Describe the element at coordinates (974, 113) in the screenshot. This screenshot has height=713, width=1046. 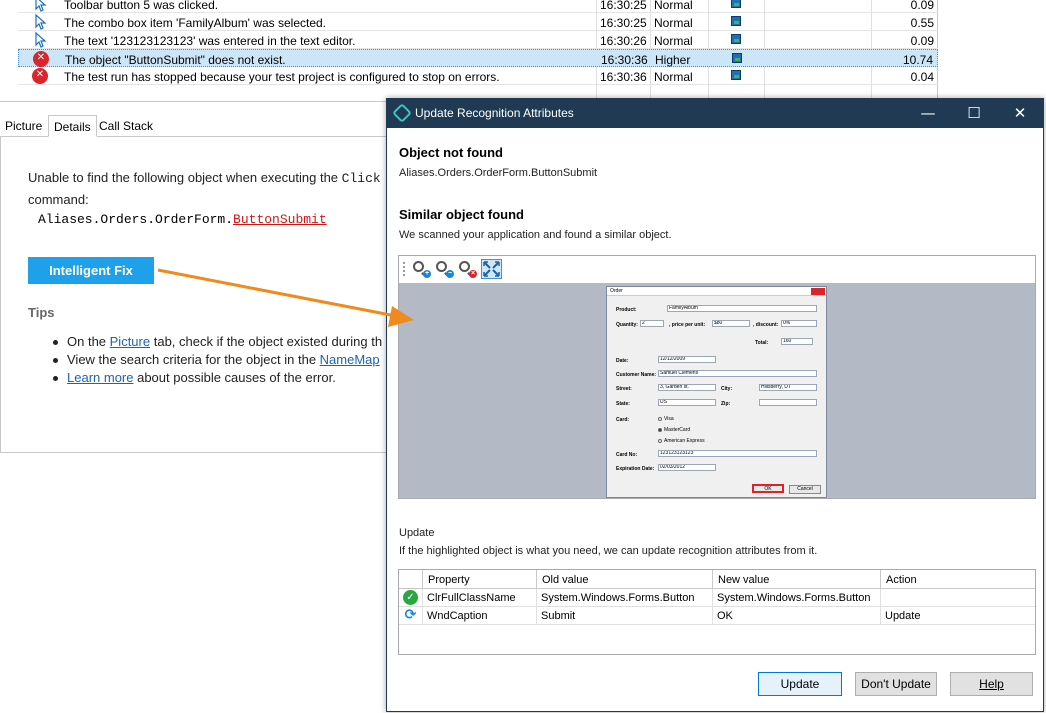
I see `maximize-button: ☐` at that location.